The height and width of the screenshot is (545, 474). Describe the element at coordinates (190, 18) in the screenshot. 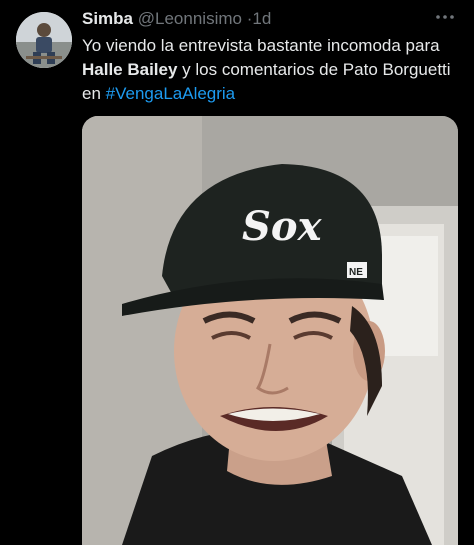

I see `author-handle: @Leonnisimo` at that location.